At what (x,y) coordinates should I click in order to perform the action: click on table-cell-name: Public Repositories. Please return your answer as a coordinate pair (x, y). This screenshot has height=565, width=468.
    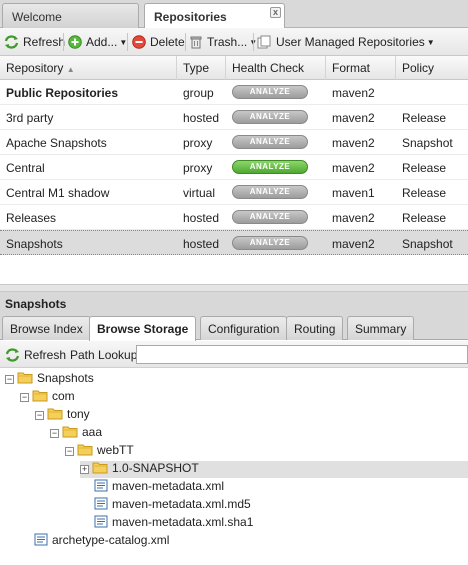
    Looking at the image, I should click on (62, 93).